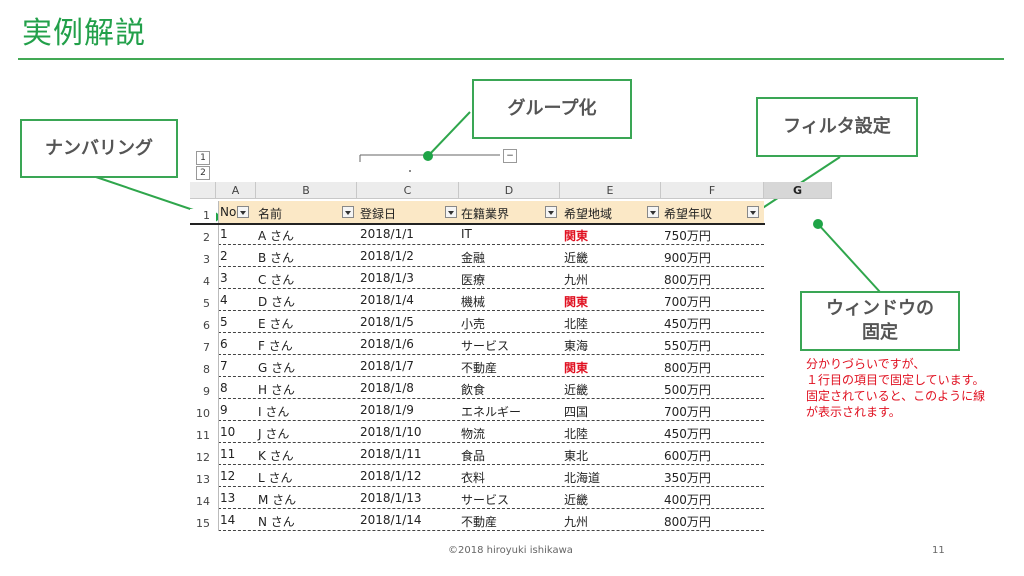 This screenshot has height=576, width=1024. I want to click on table-cell: 2018/1/12, so click(391, 476).